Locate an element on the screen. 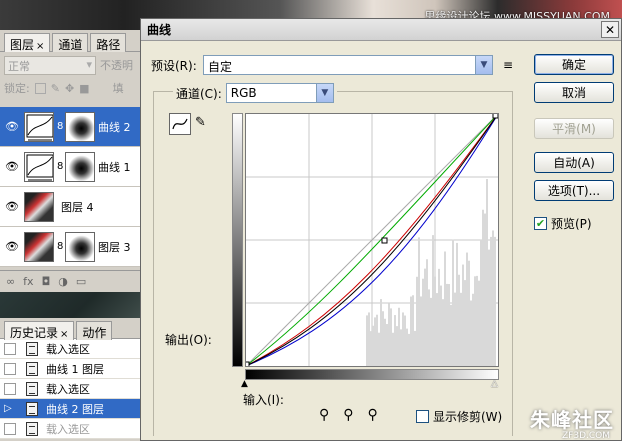 The image size is (622, 441). preview-row: ✔ 预览(P) is located at coordinates (563, 223).